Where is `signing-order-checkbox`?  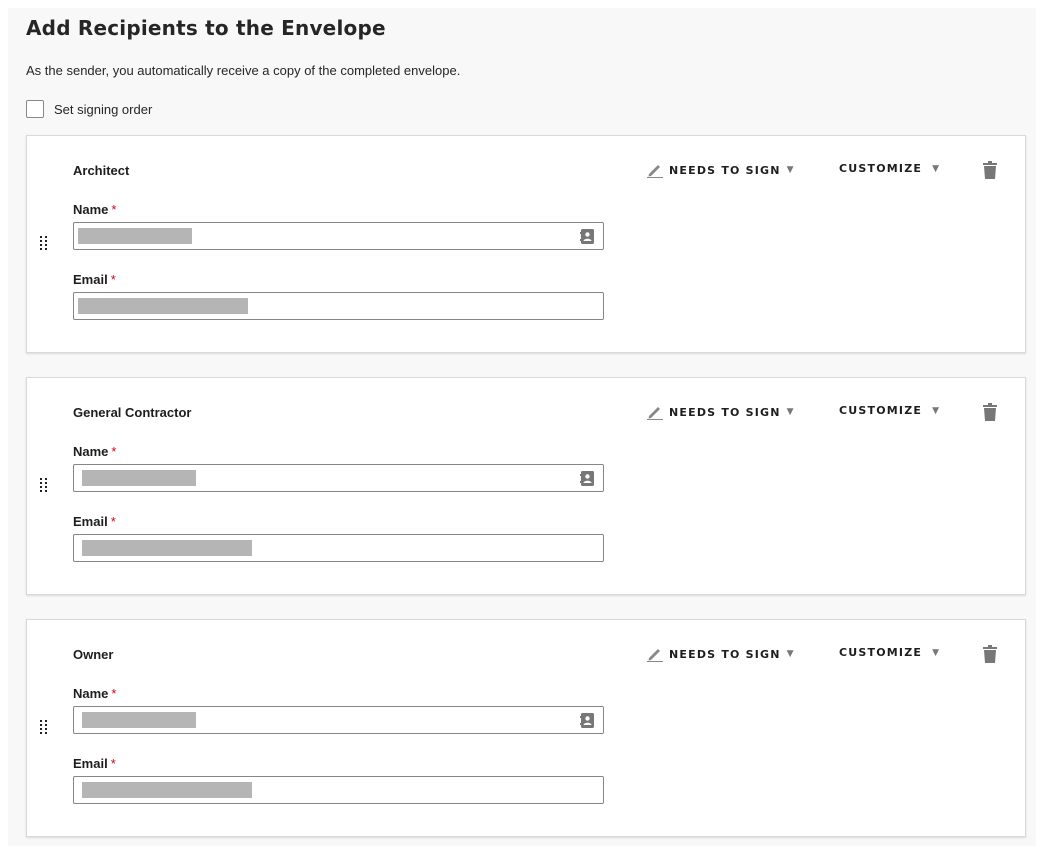 signing-order-checkbox is located at coordinates (35, 109).